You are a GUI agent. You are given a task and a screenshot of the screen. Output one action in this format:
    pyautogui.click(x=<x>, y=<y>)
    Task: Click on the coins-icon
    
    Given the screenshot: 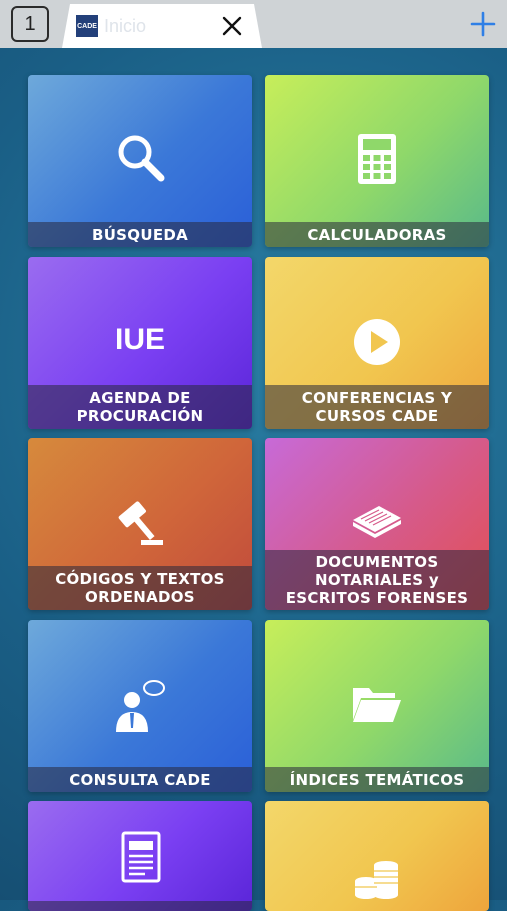 What is the action you would take?
    pyautogui.click(x=376, y=880)
    